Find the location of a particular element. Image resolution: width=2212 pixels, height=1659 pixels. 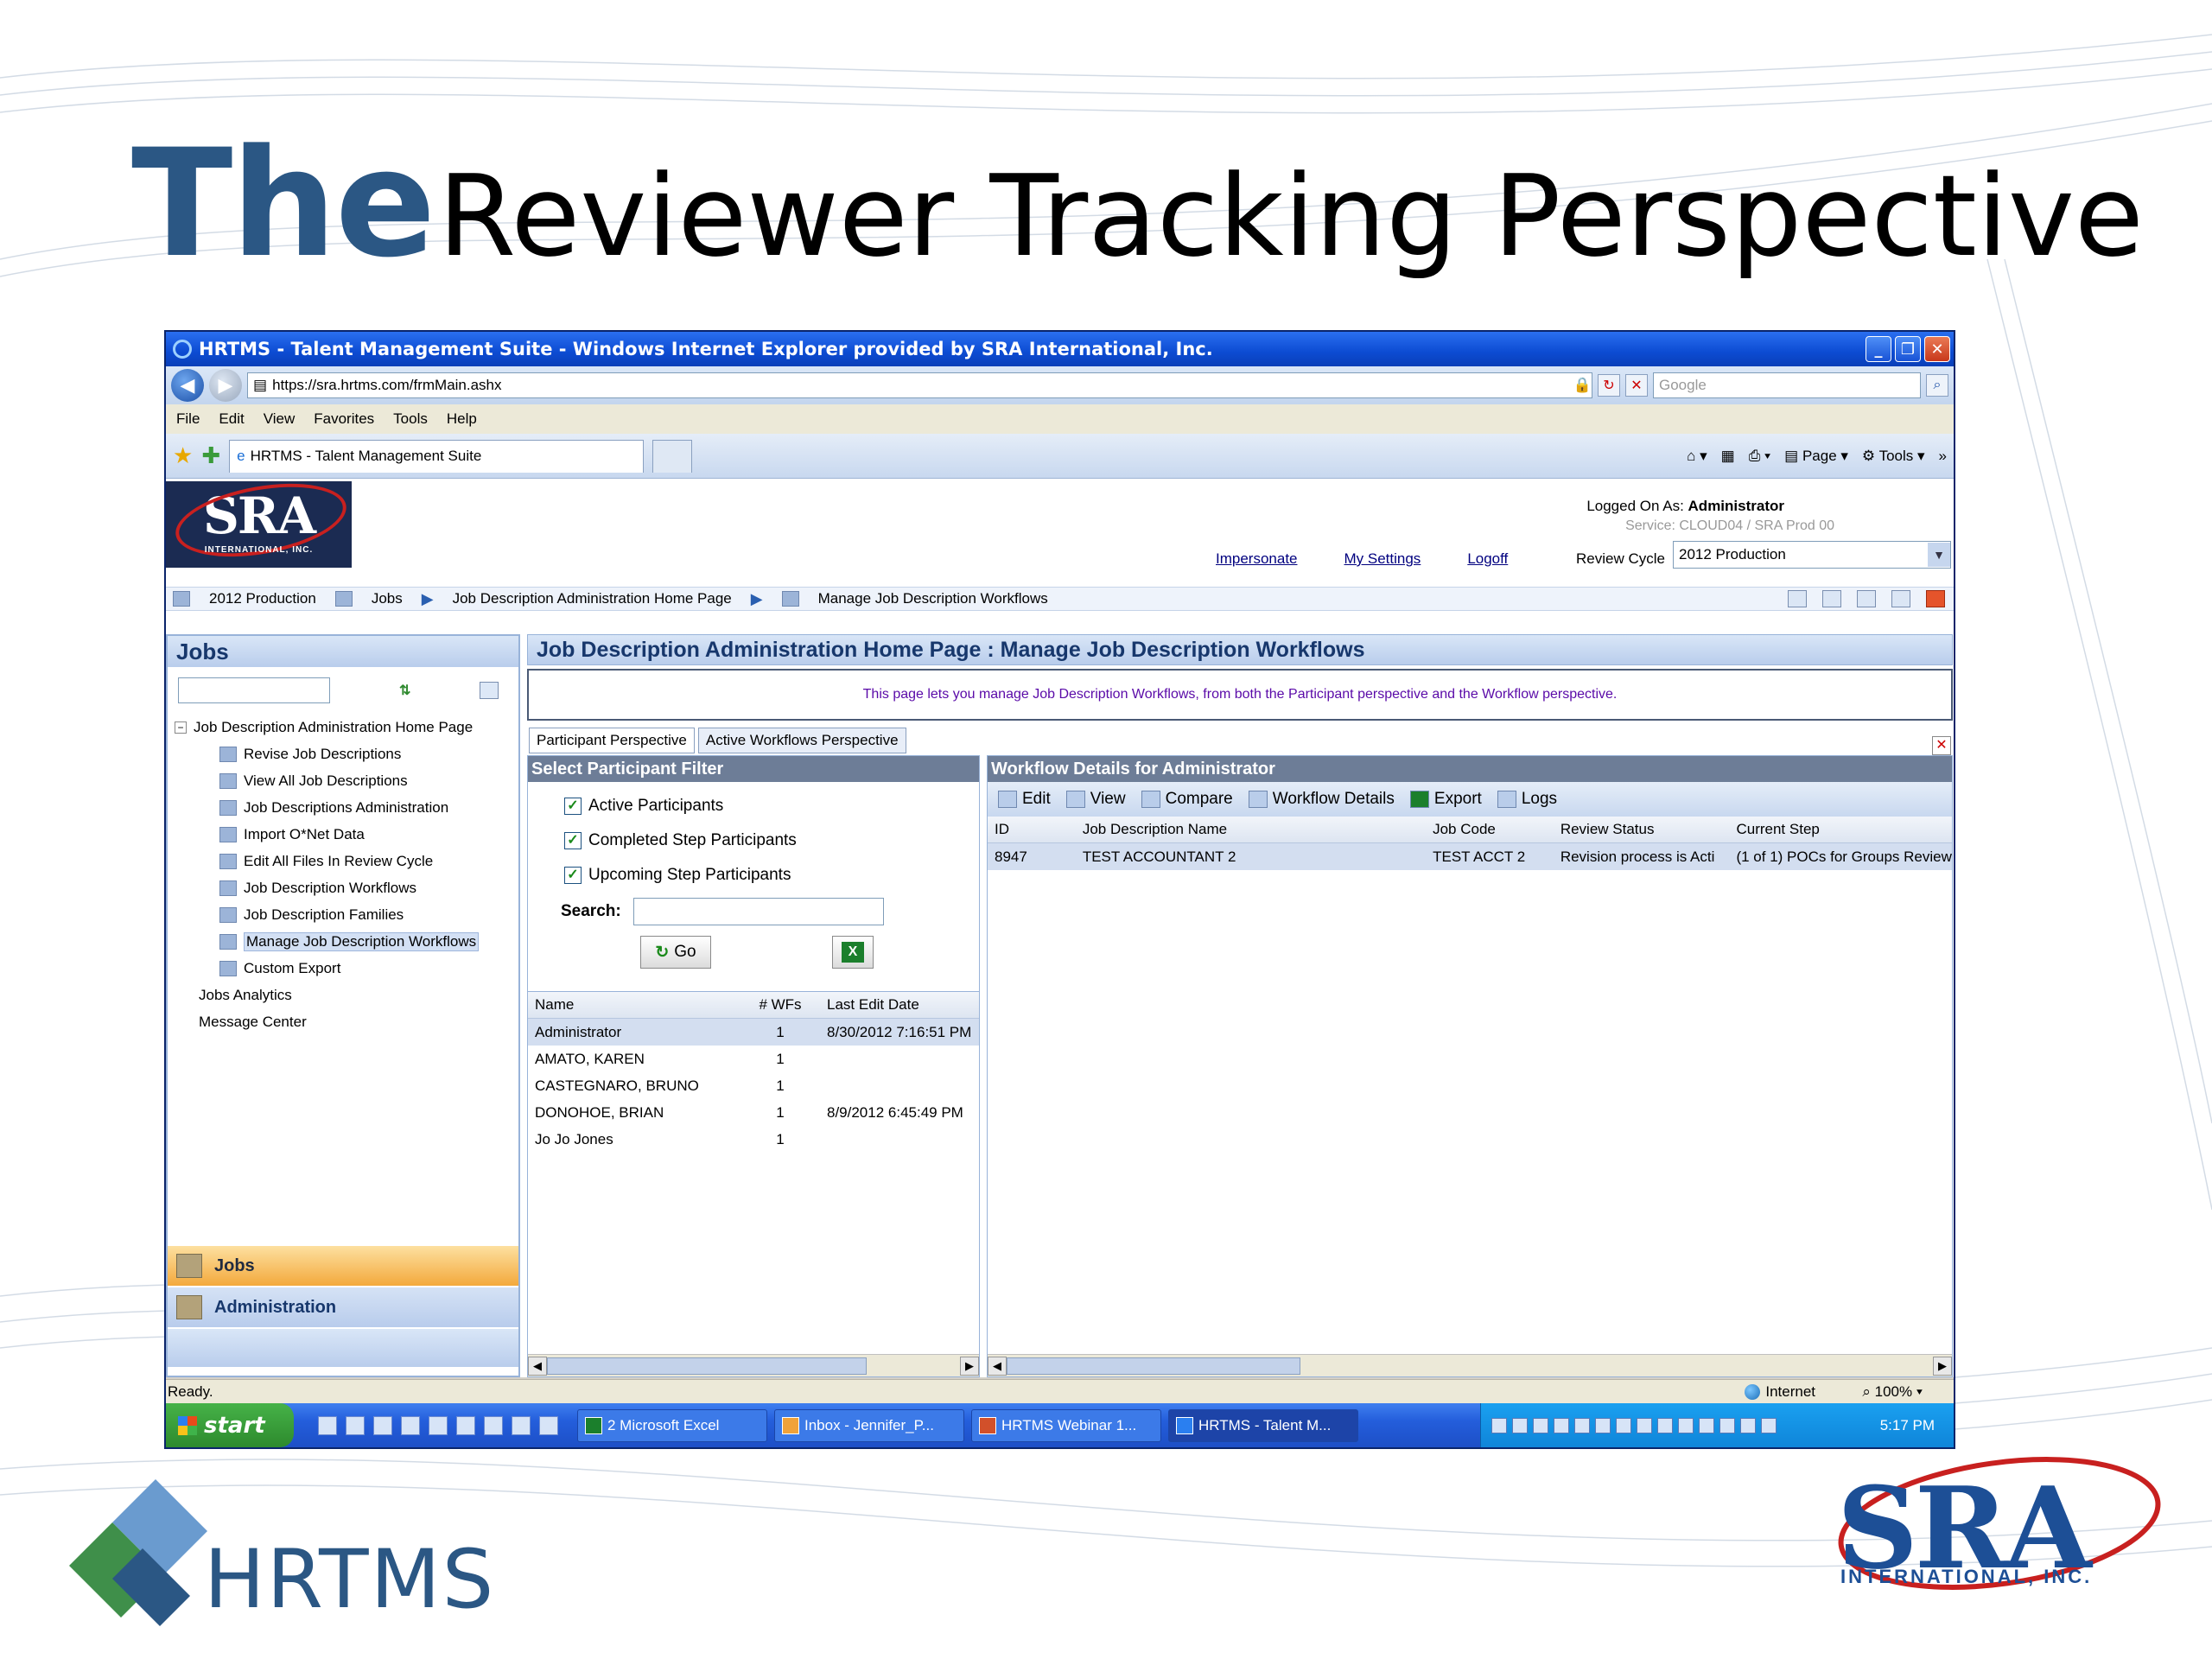

breadcrumb-home: Job Description Administration Home Page is located at coordinates (592, 598).